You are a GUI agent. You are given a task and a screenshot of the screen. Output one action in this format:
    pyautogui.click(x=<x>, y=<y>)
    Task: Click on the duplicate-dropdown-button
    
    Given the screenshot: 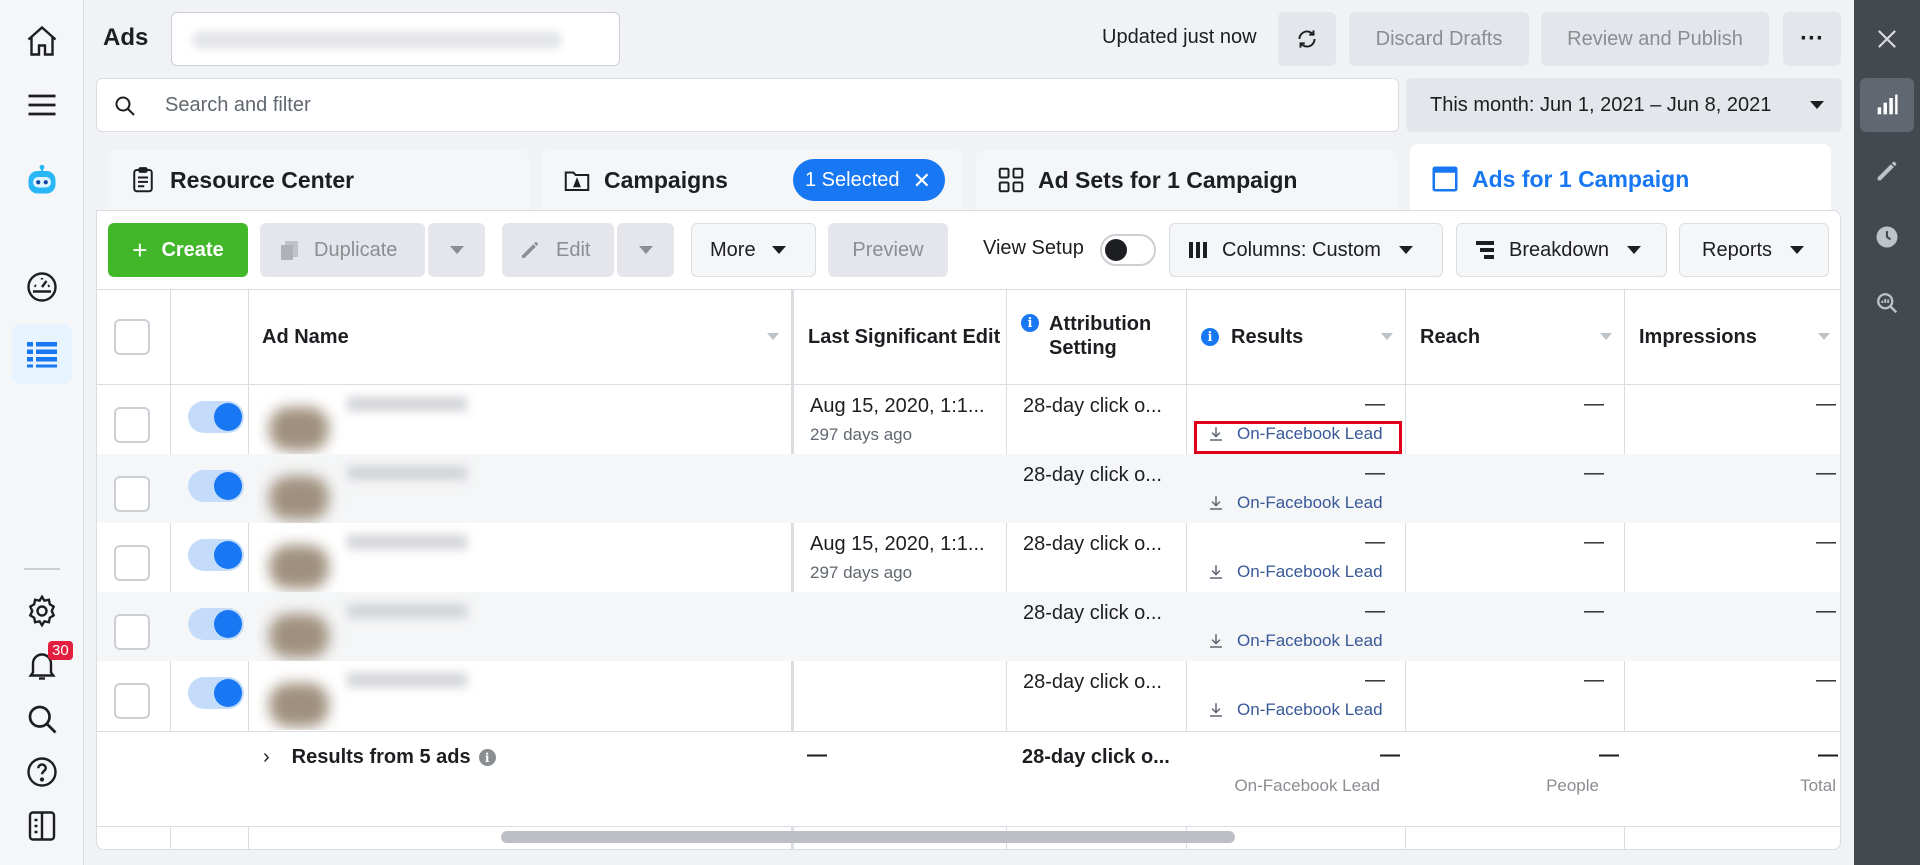 What is the action you would take?
    pyautogui.click(x=456, y=250)
    